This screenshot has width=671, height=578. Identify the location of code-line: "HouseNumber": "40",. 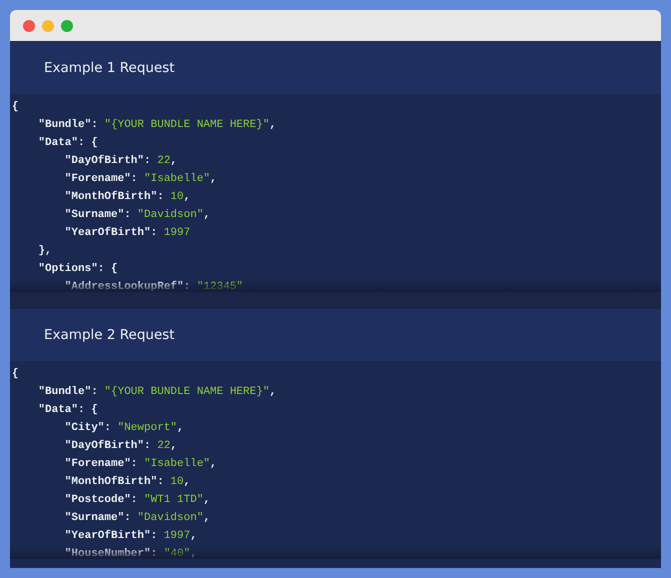
(130, 553).